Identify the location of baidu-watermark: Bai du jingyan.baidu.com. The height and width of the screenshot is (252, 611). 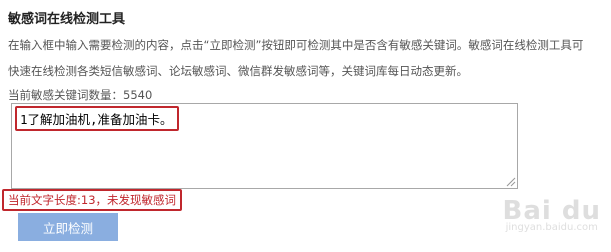
(552, 214).